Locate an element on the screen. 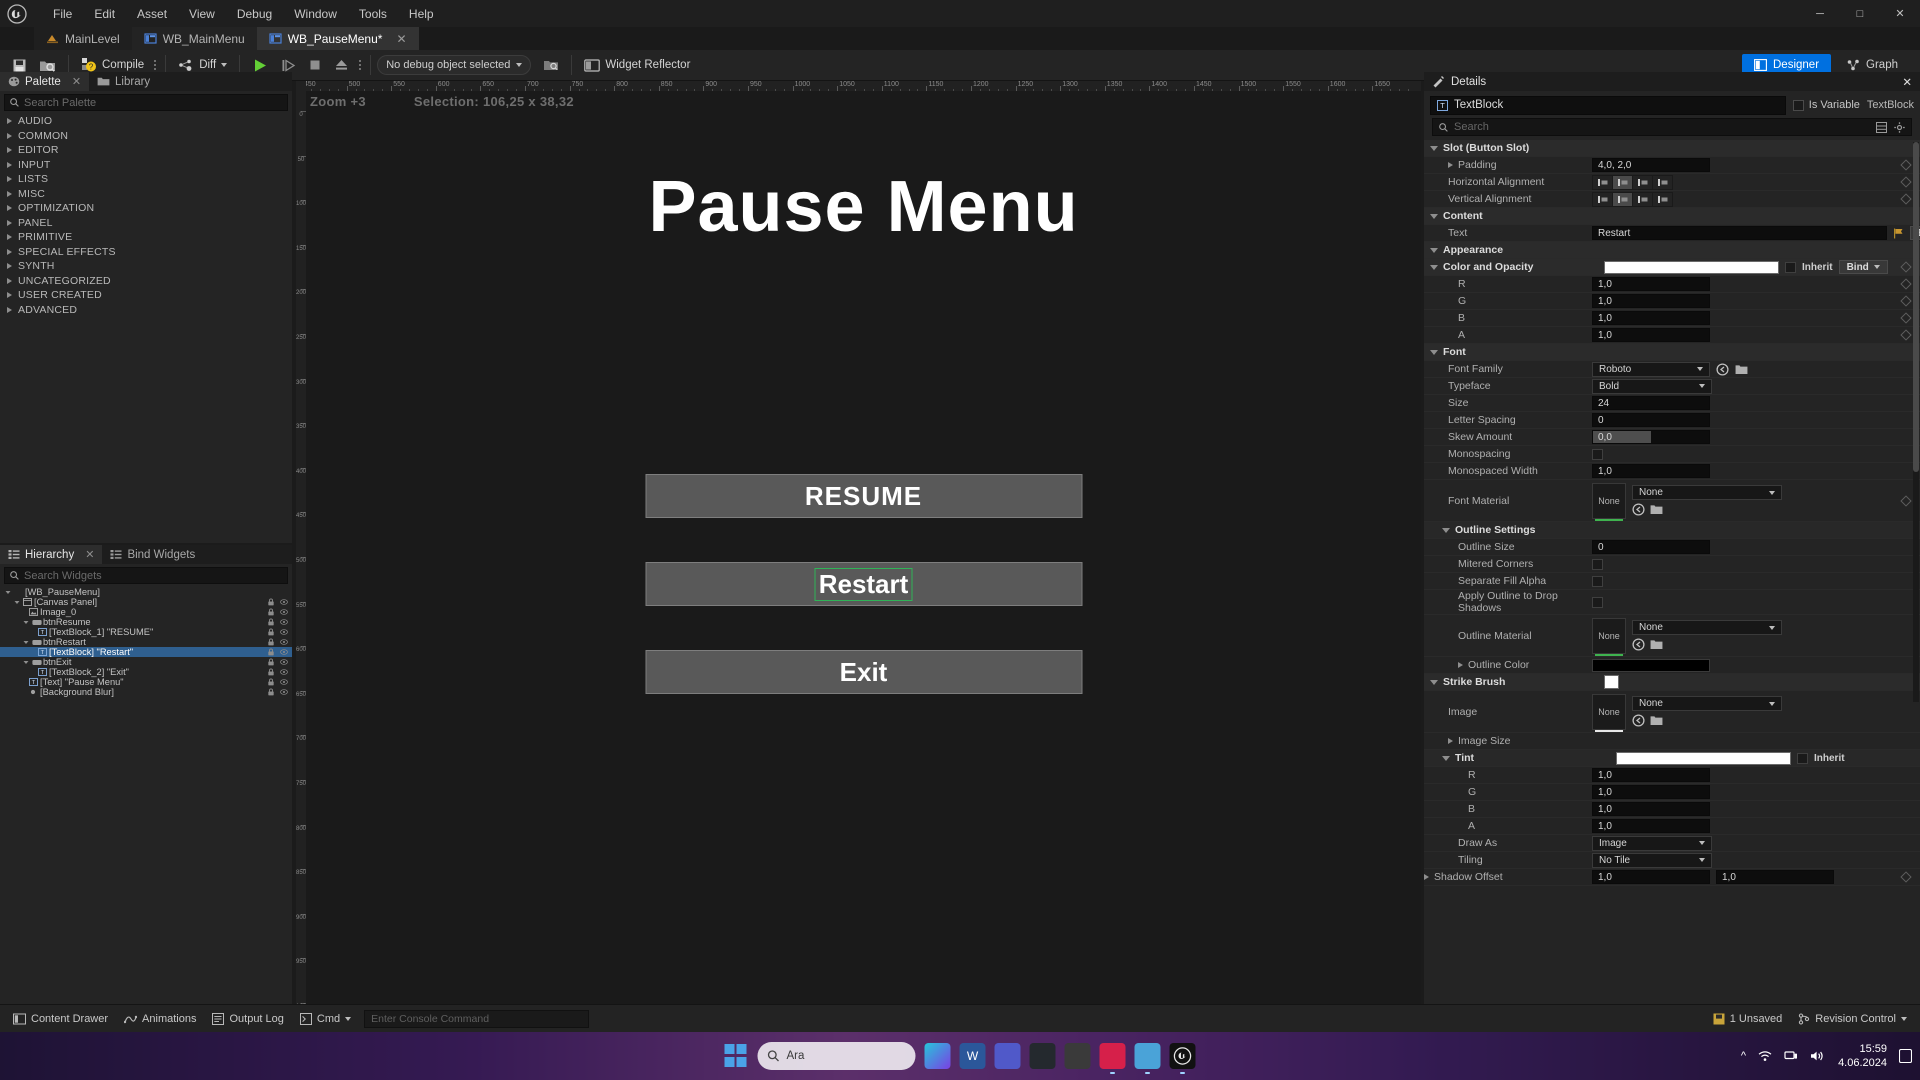 The image size is (1920, 1080). bind-button: Bind is located at coordinates (1863, 267).